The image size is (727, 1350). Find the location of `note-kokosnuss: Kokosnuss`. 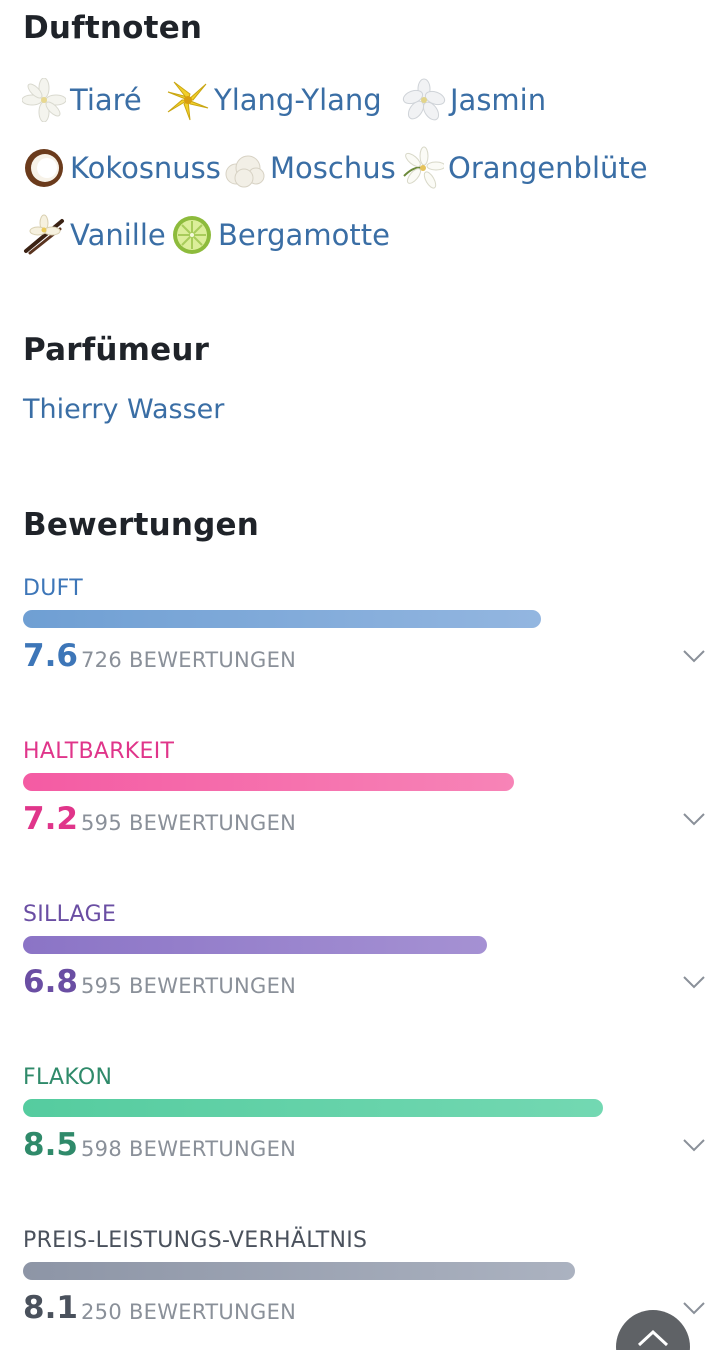

note-kokosnuss: Kokosnuss is located at coordinates (121, 168).